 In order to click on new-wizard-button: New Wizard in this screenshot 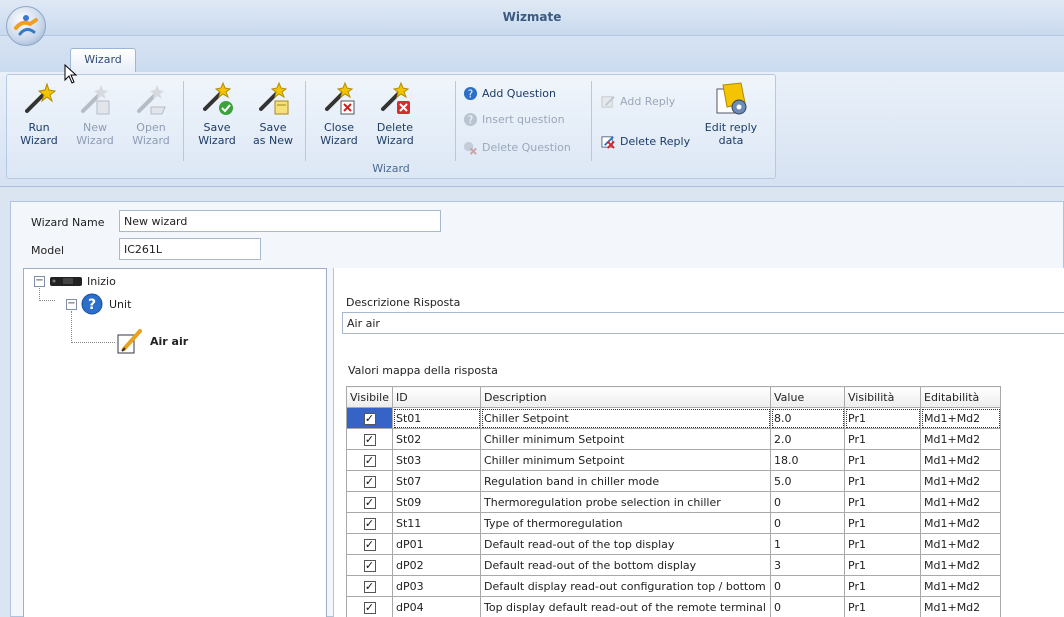, I will do `click(95, 117)`.